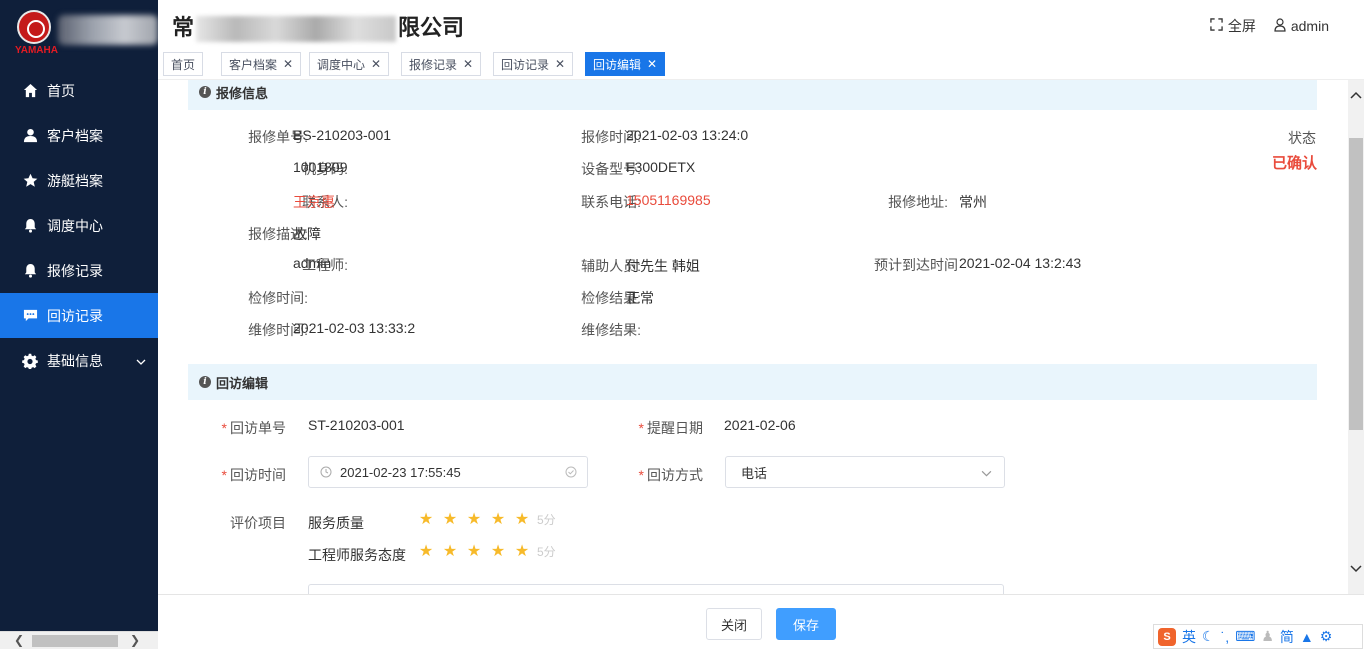 The width and height of the screenshot is (1364, 649). Describe the element at coordinates (663, 266) in the screenshot. I see `assistant-value: 付先生 韩姐` at that location.